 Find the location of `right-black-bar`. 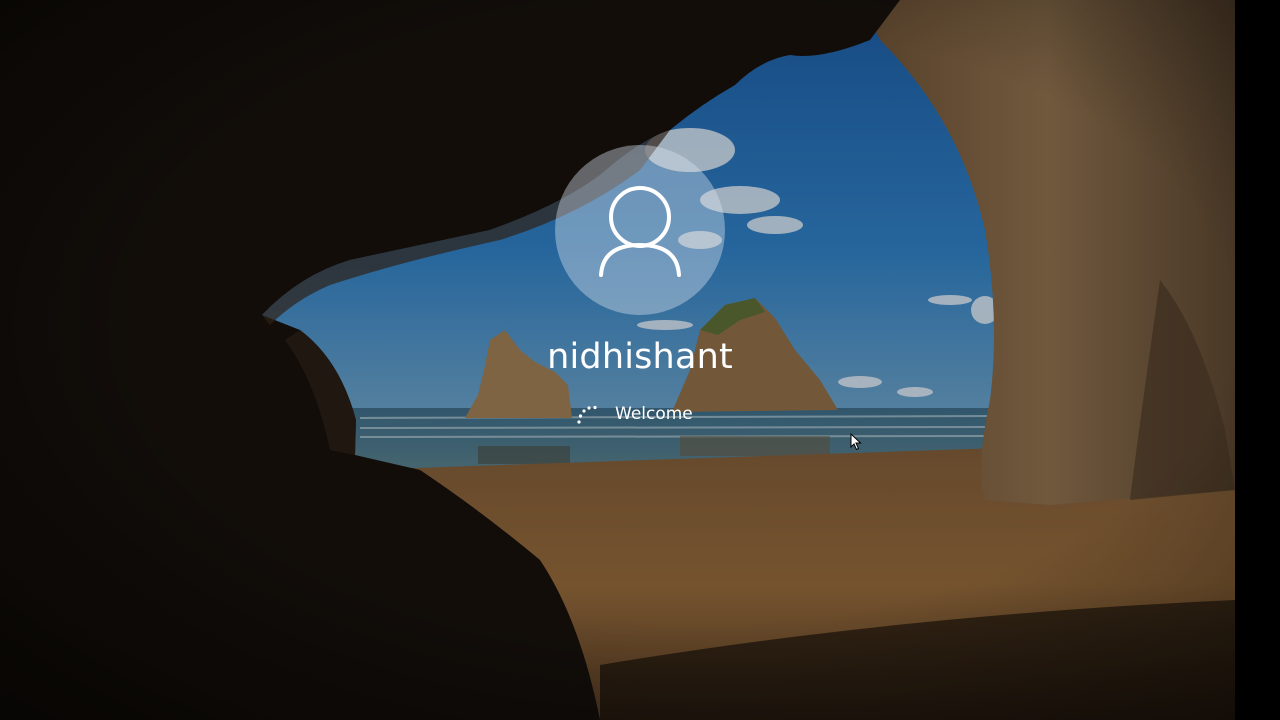

right-black-bar is located at coordinates (1257, 360).